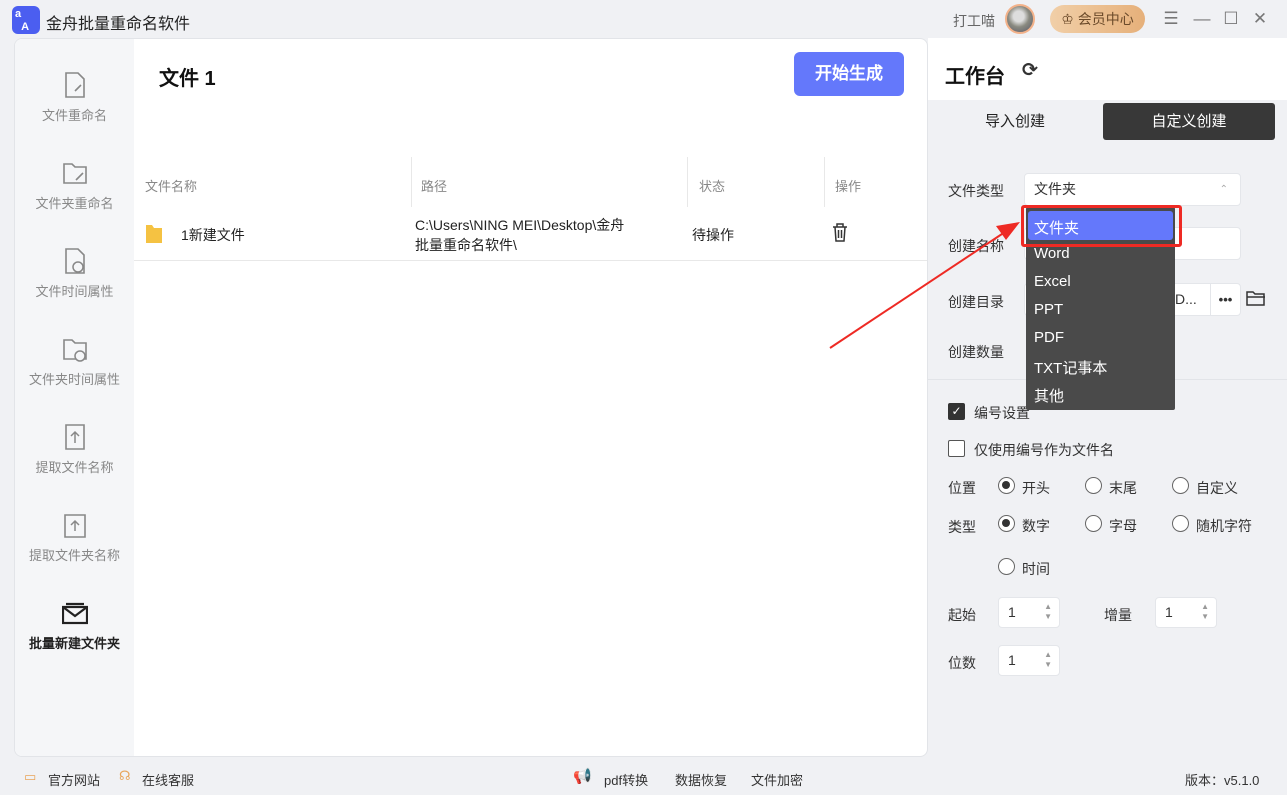 The image size is (1287, 795). I want to click on app-title: 金舟批量重命名软件, so click(118, 24).